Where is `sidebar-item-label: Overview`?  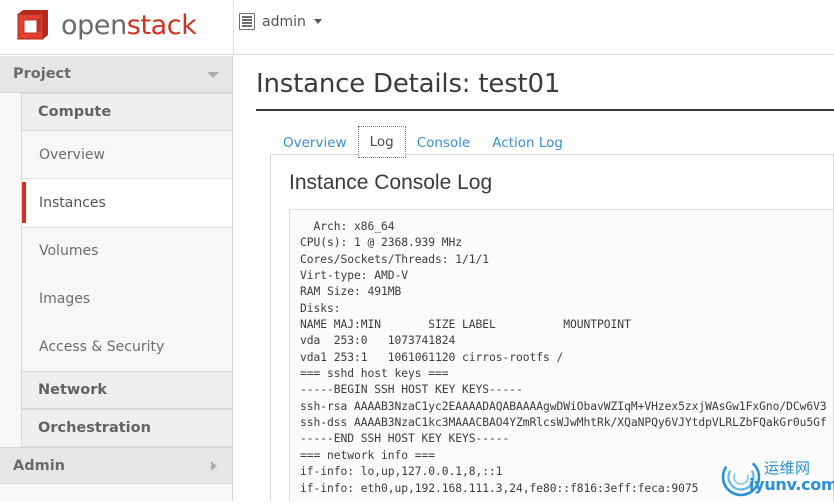 sidebar-item-label: Overview is located at coordinates (72, 154).